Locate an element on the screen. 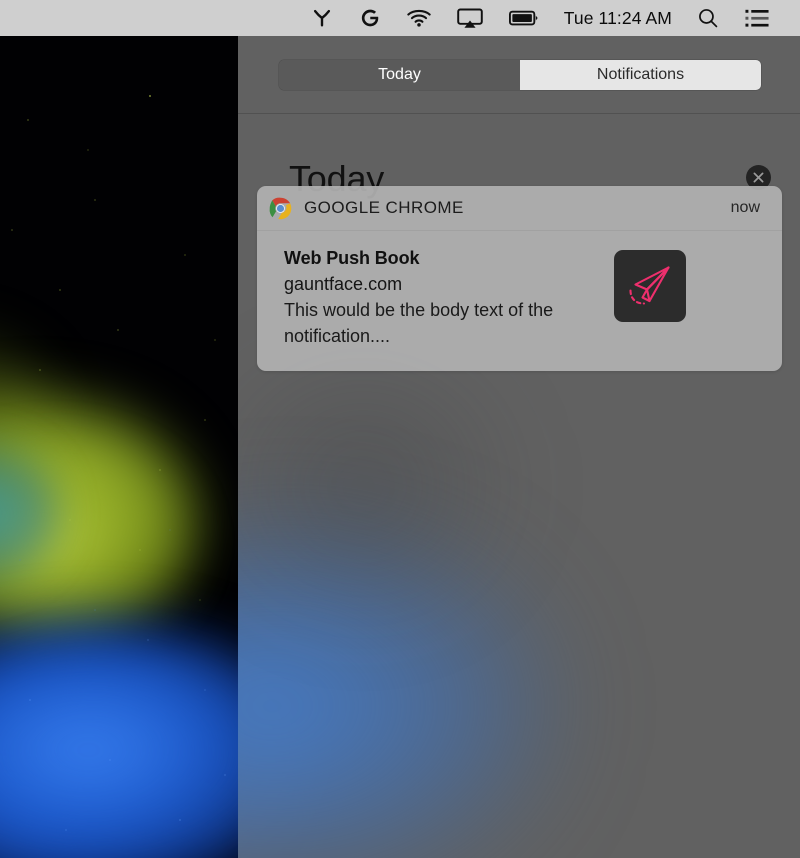  tab-notifications: Notifications is located at coordinates (640, 75).